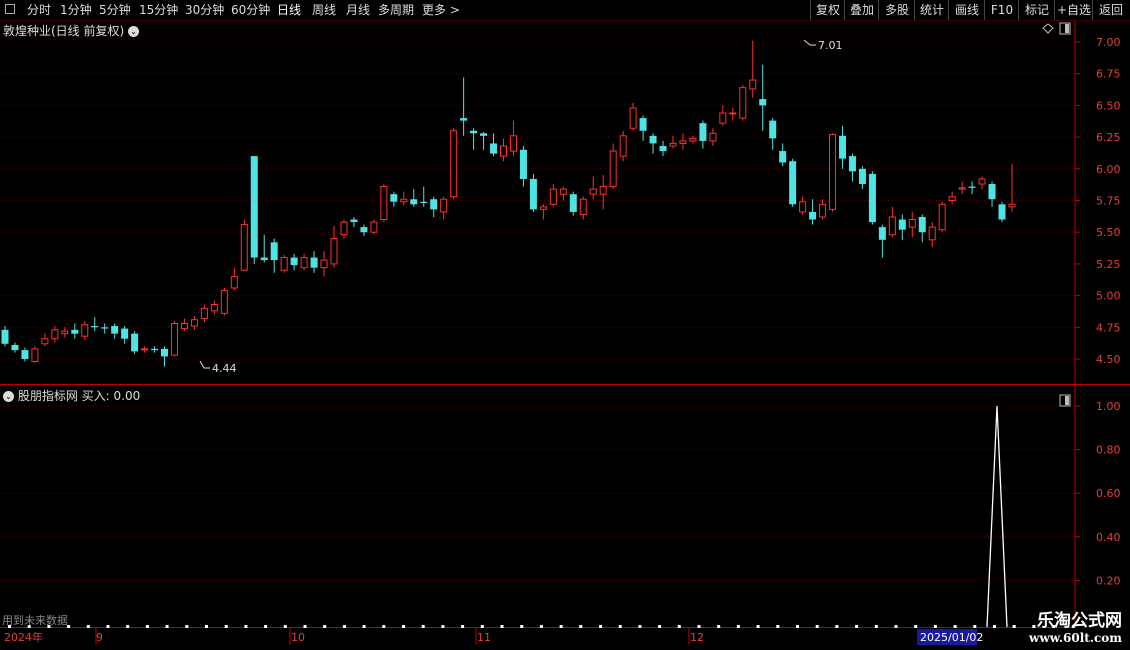  What do you see at coordinates (830, 45) in the screenshot?
I see `high-price-label: 7.01` at bounding box center [830, 45].